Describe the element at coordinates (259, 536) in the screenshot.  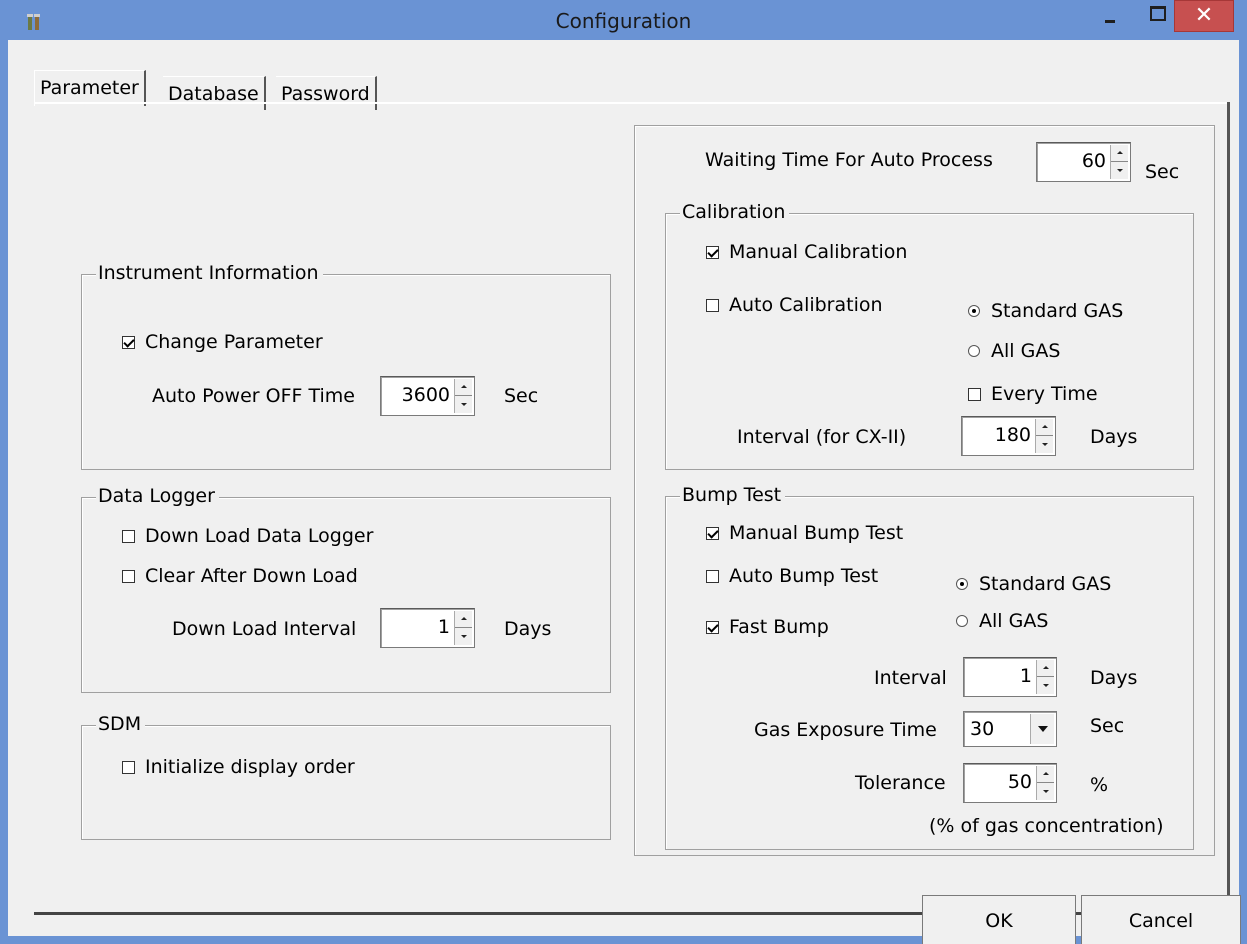
I see `checkbox-label: Down Load Data Logger` at that location.